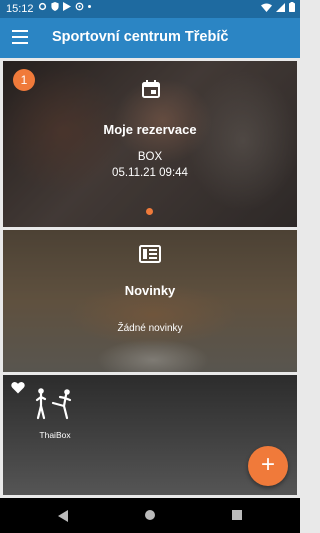  Describe the element at coordinates (150, 157) in the screenshot. I see `reservation-name: BOX` at that location.